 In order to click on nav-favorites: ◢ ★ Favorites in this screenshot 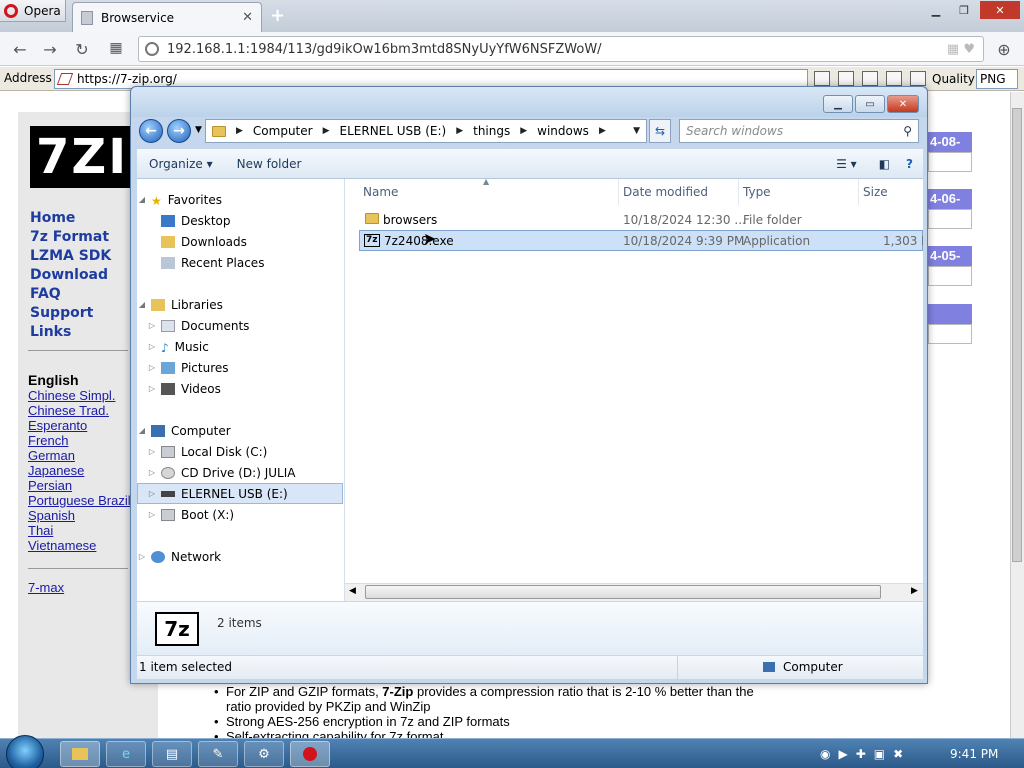, I will do `click(240, 199)`.